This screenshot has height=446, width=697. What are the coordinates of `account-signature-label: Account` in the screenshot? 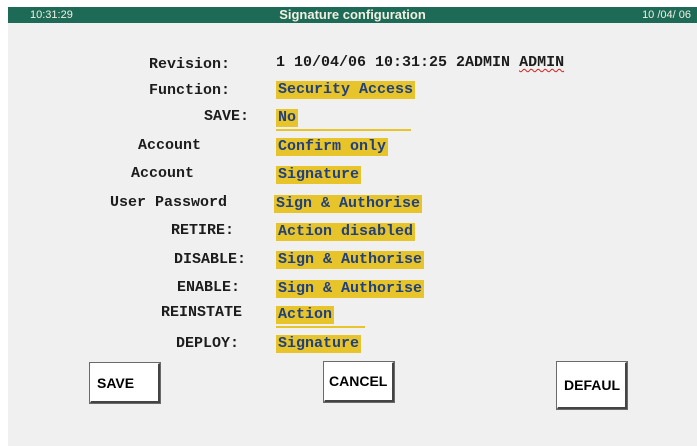 It's located at (163, 173).